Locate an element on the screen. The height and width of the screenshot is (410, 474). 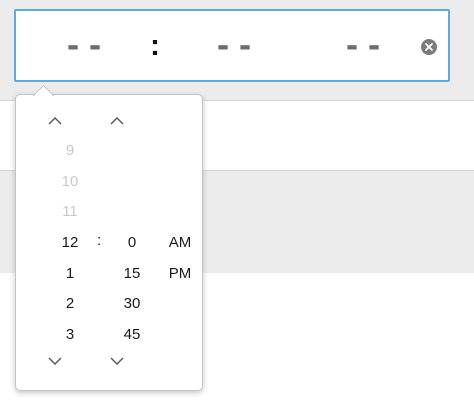
hour-option: 3 is located at coordinates (70, 334).